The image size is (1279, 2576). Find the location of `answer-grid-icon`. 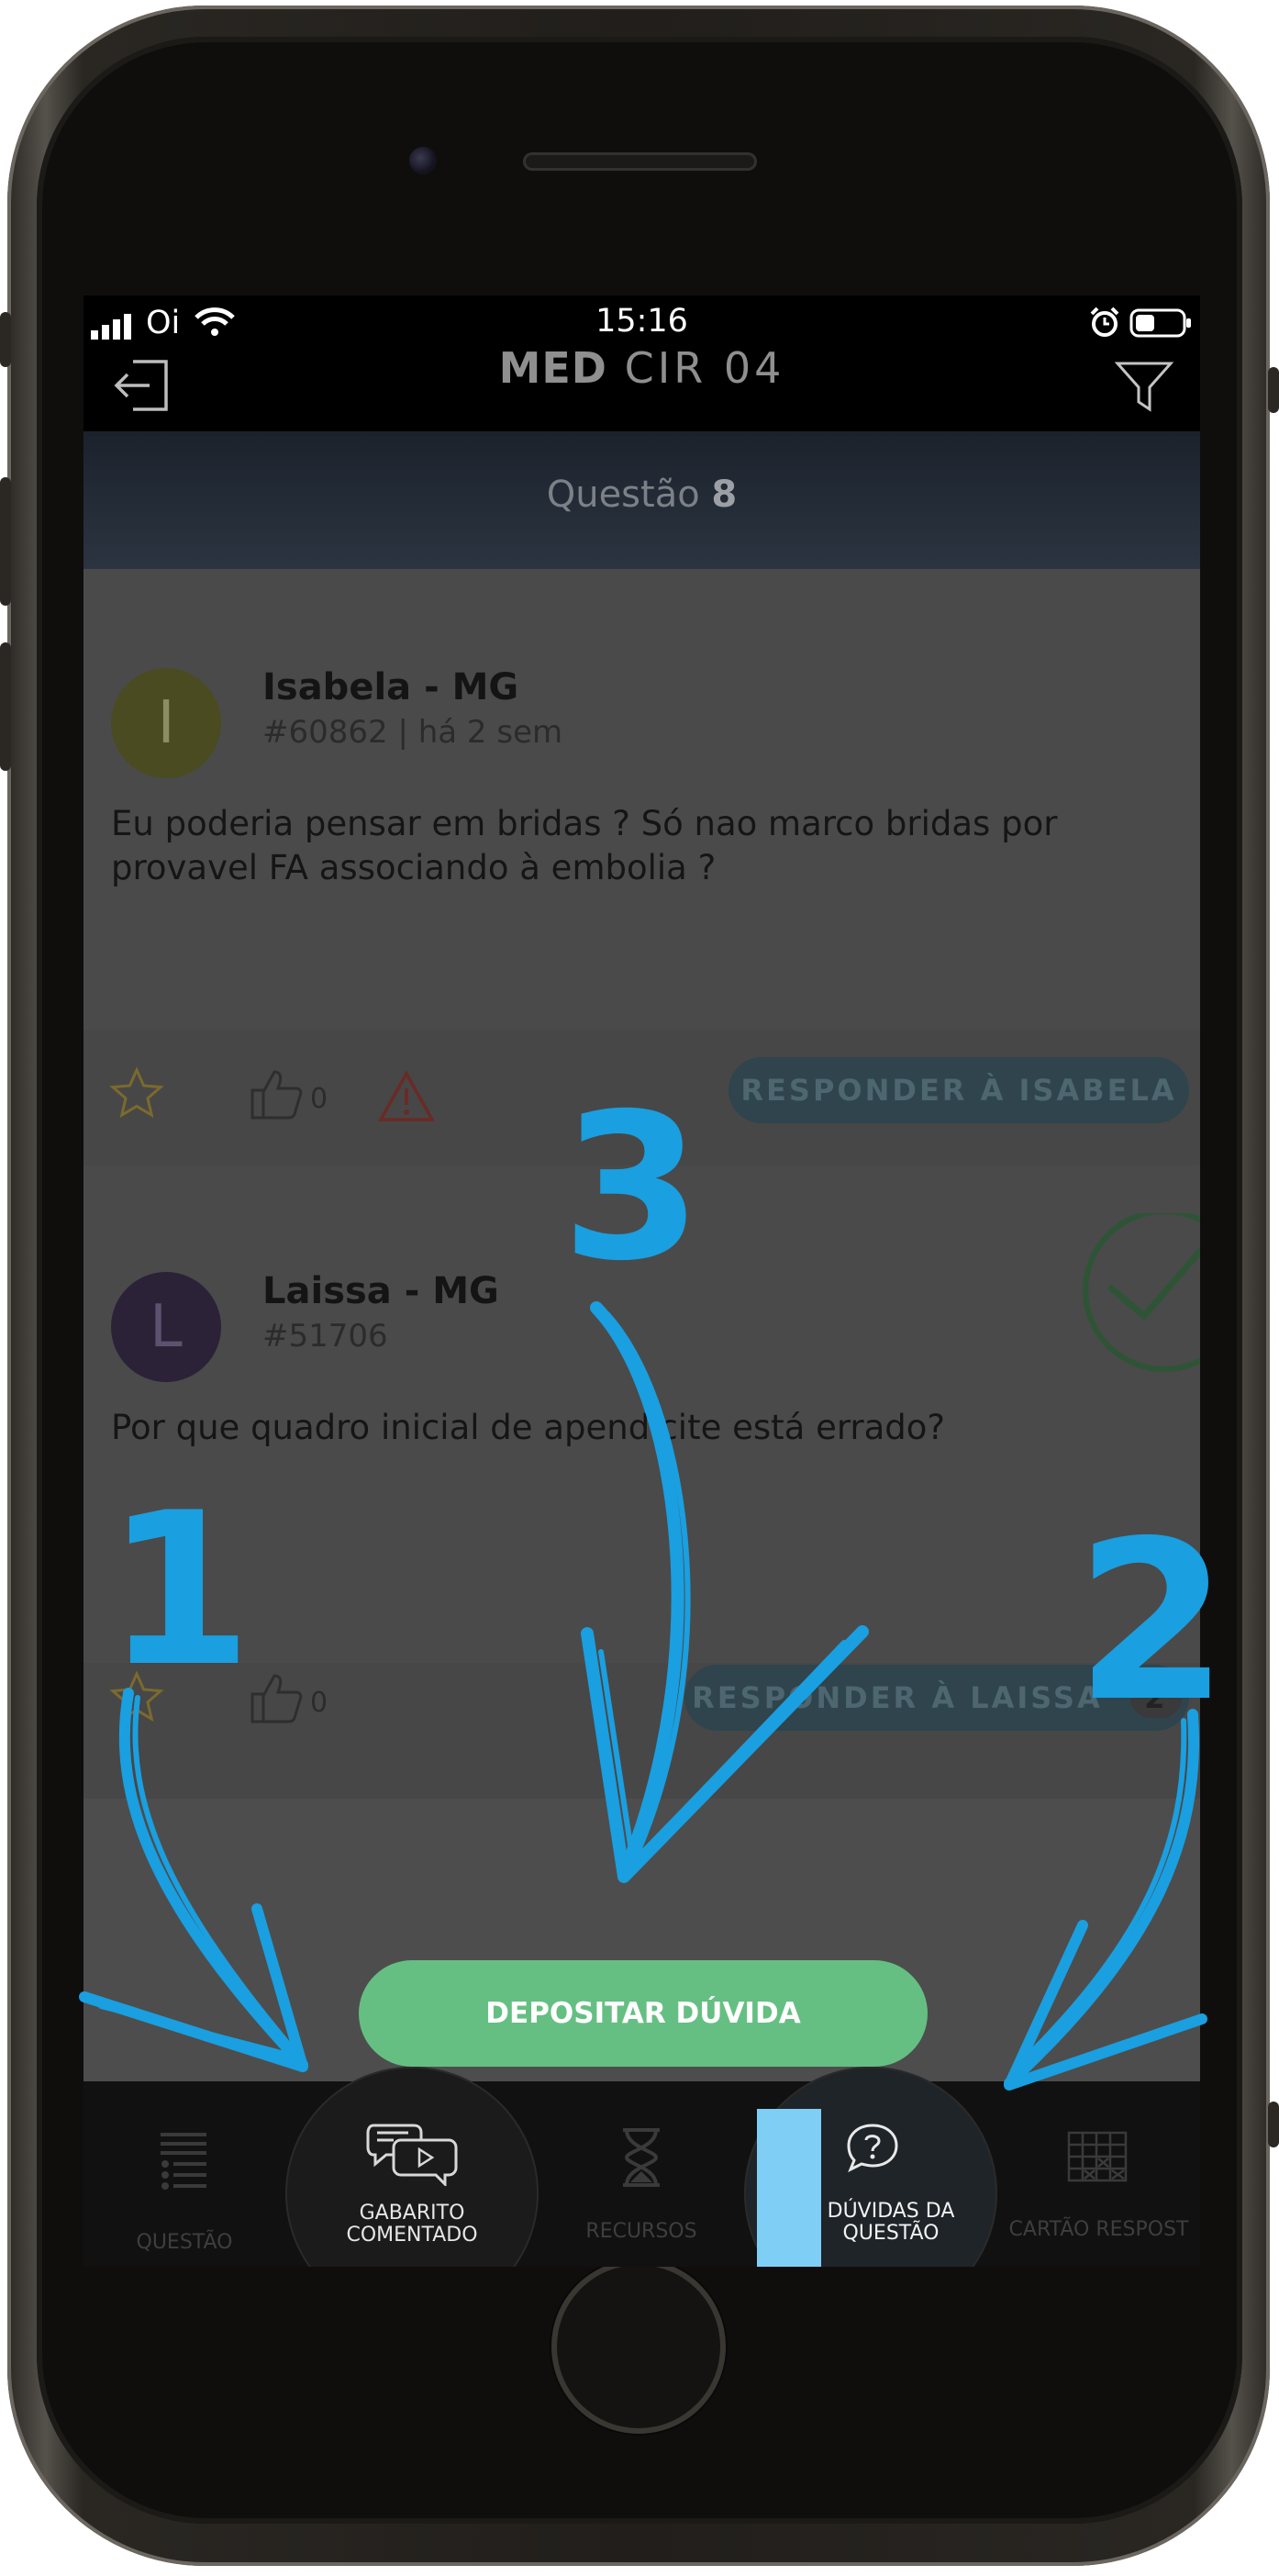

answer-grid-icon is located at coordinates (1097, 2156).